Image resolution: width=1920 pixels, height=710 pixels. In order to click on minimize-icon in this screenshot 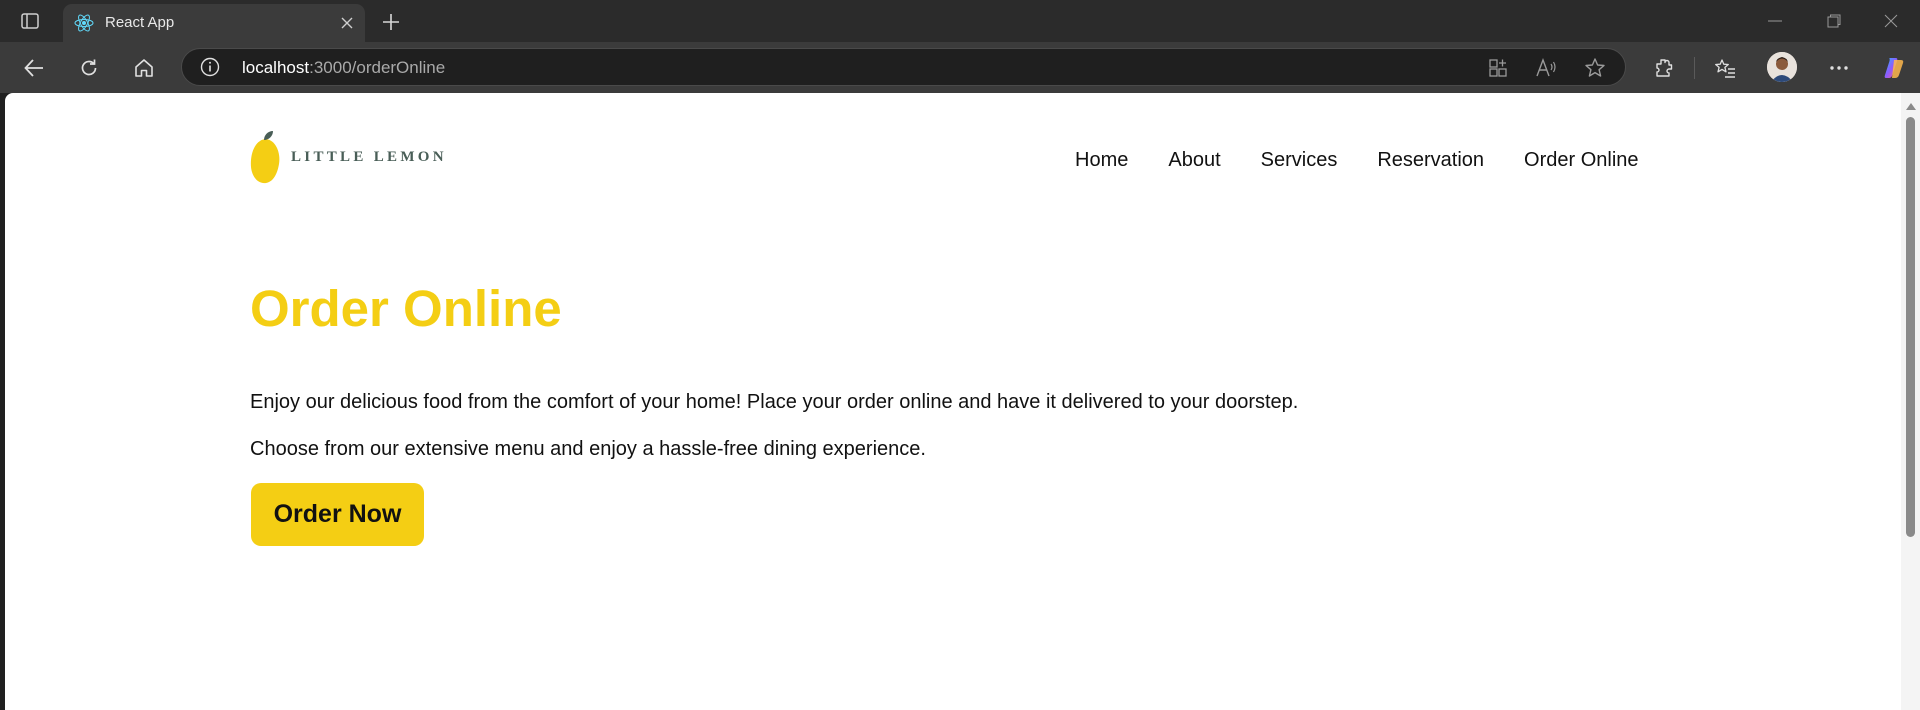, I will do `click(1775, 21)`.